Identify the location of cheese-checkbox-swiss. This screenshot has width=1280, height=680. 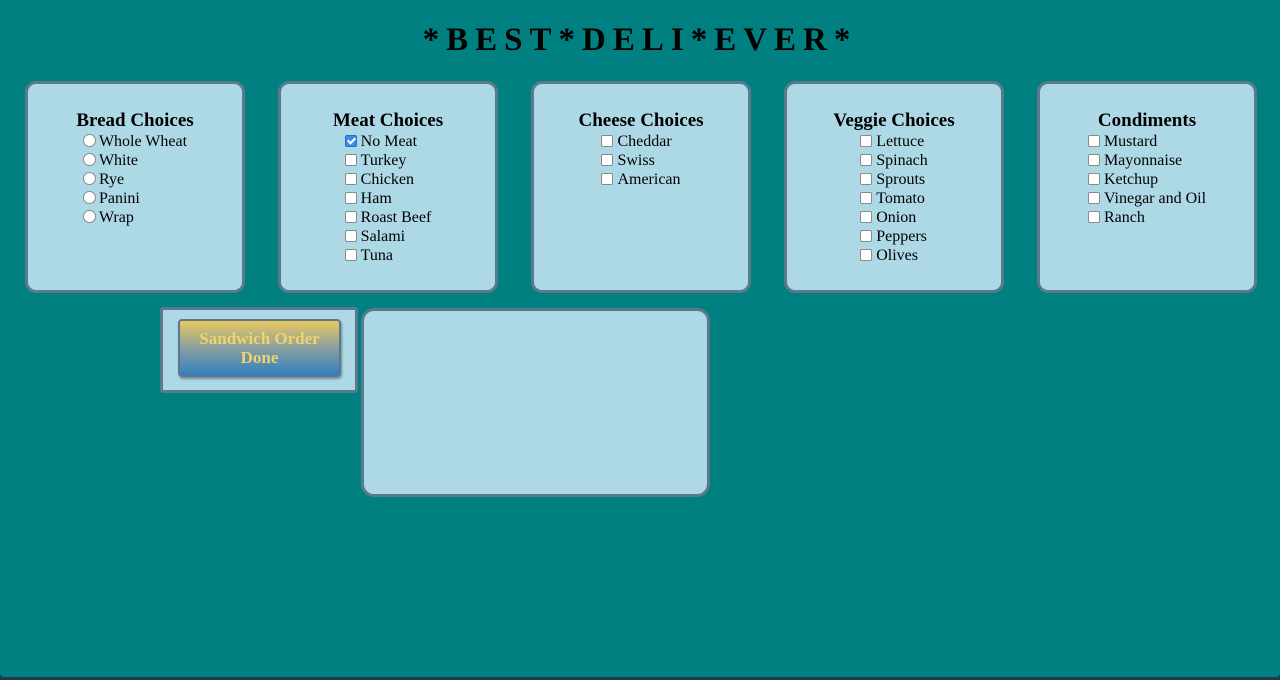
(607, 160).